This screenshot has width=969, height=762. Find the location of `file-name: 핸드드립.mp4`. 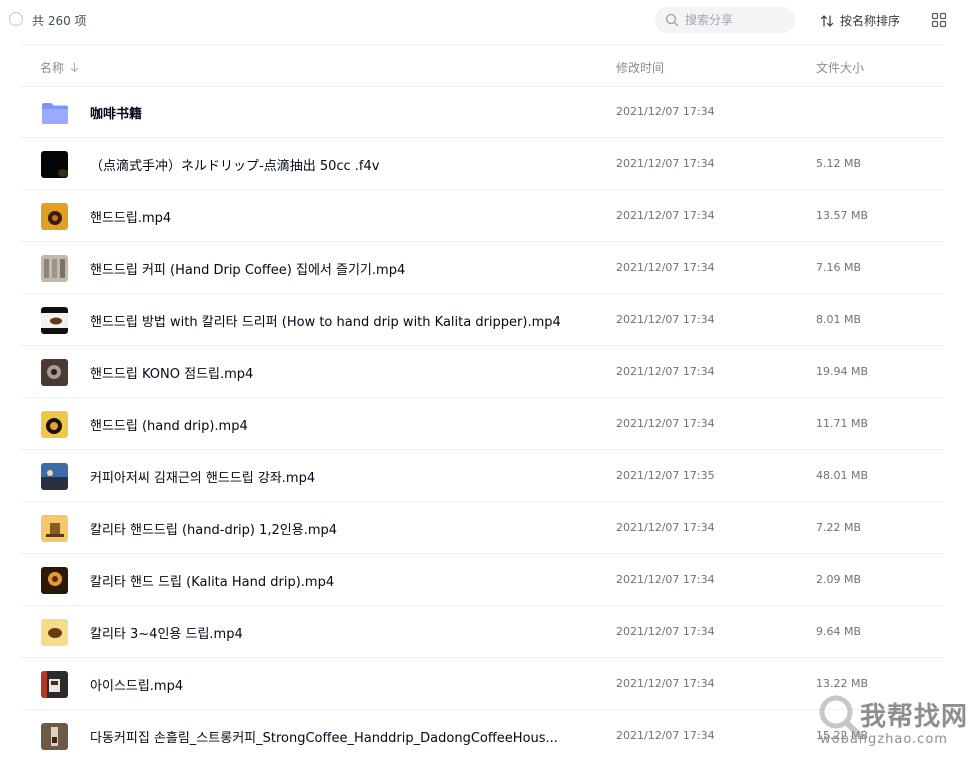

file-name: 핸드드립.mp4 is located at coordinates (130, 216).